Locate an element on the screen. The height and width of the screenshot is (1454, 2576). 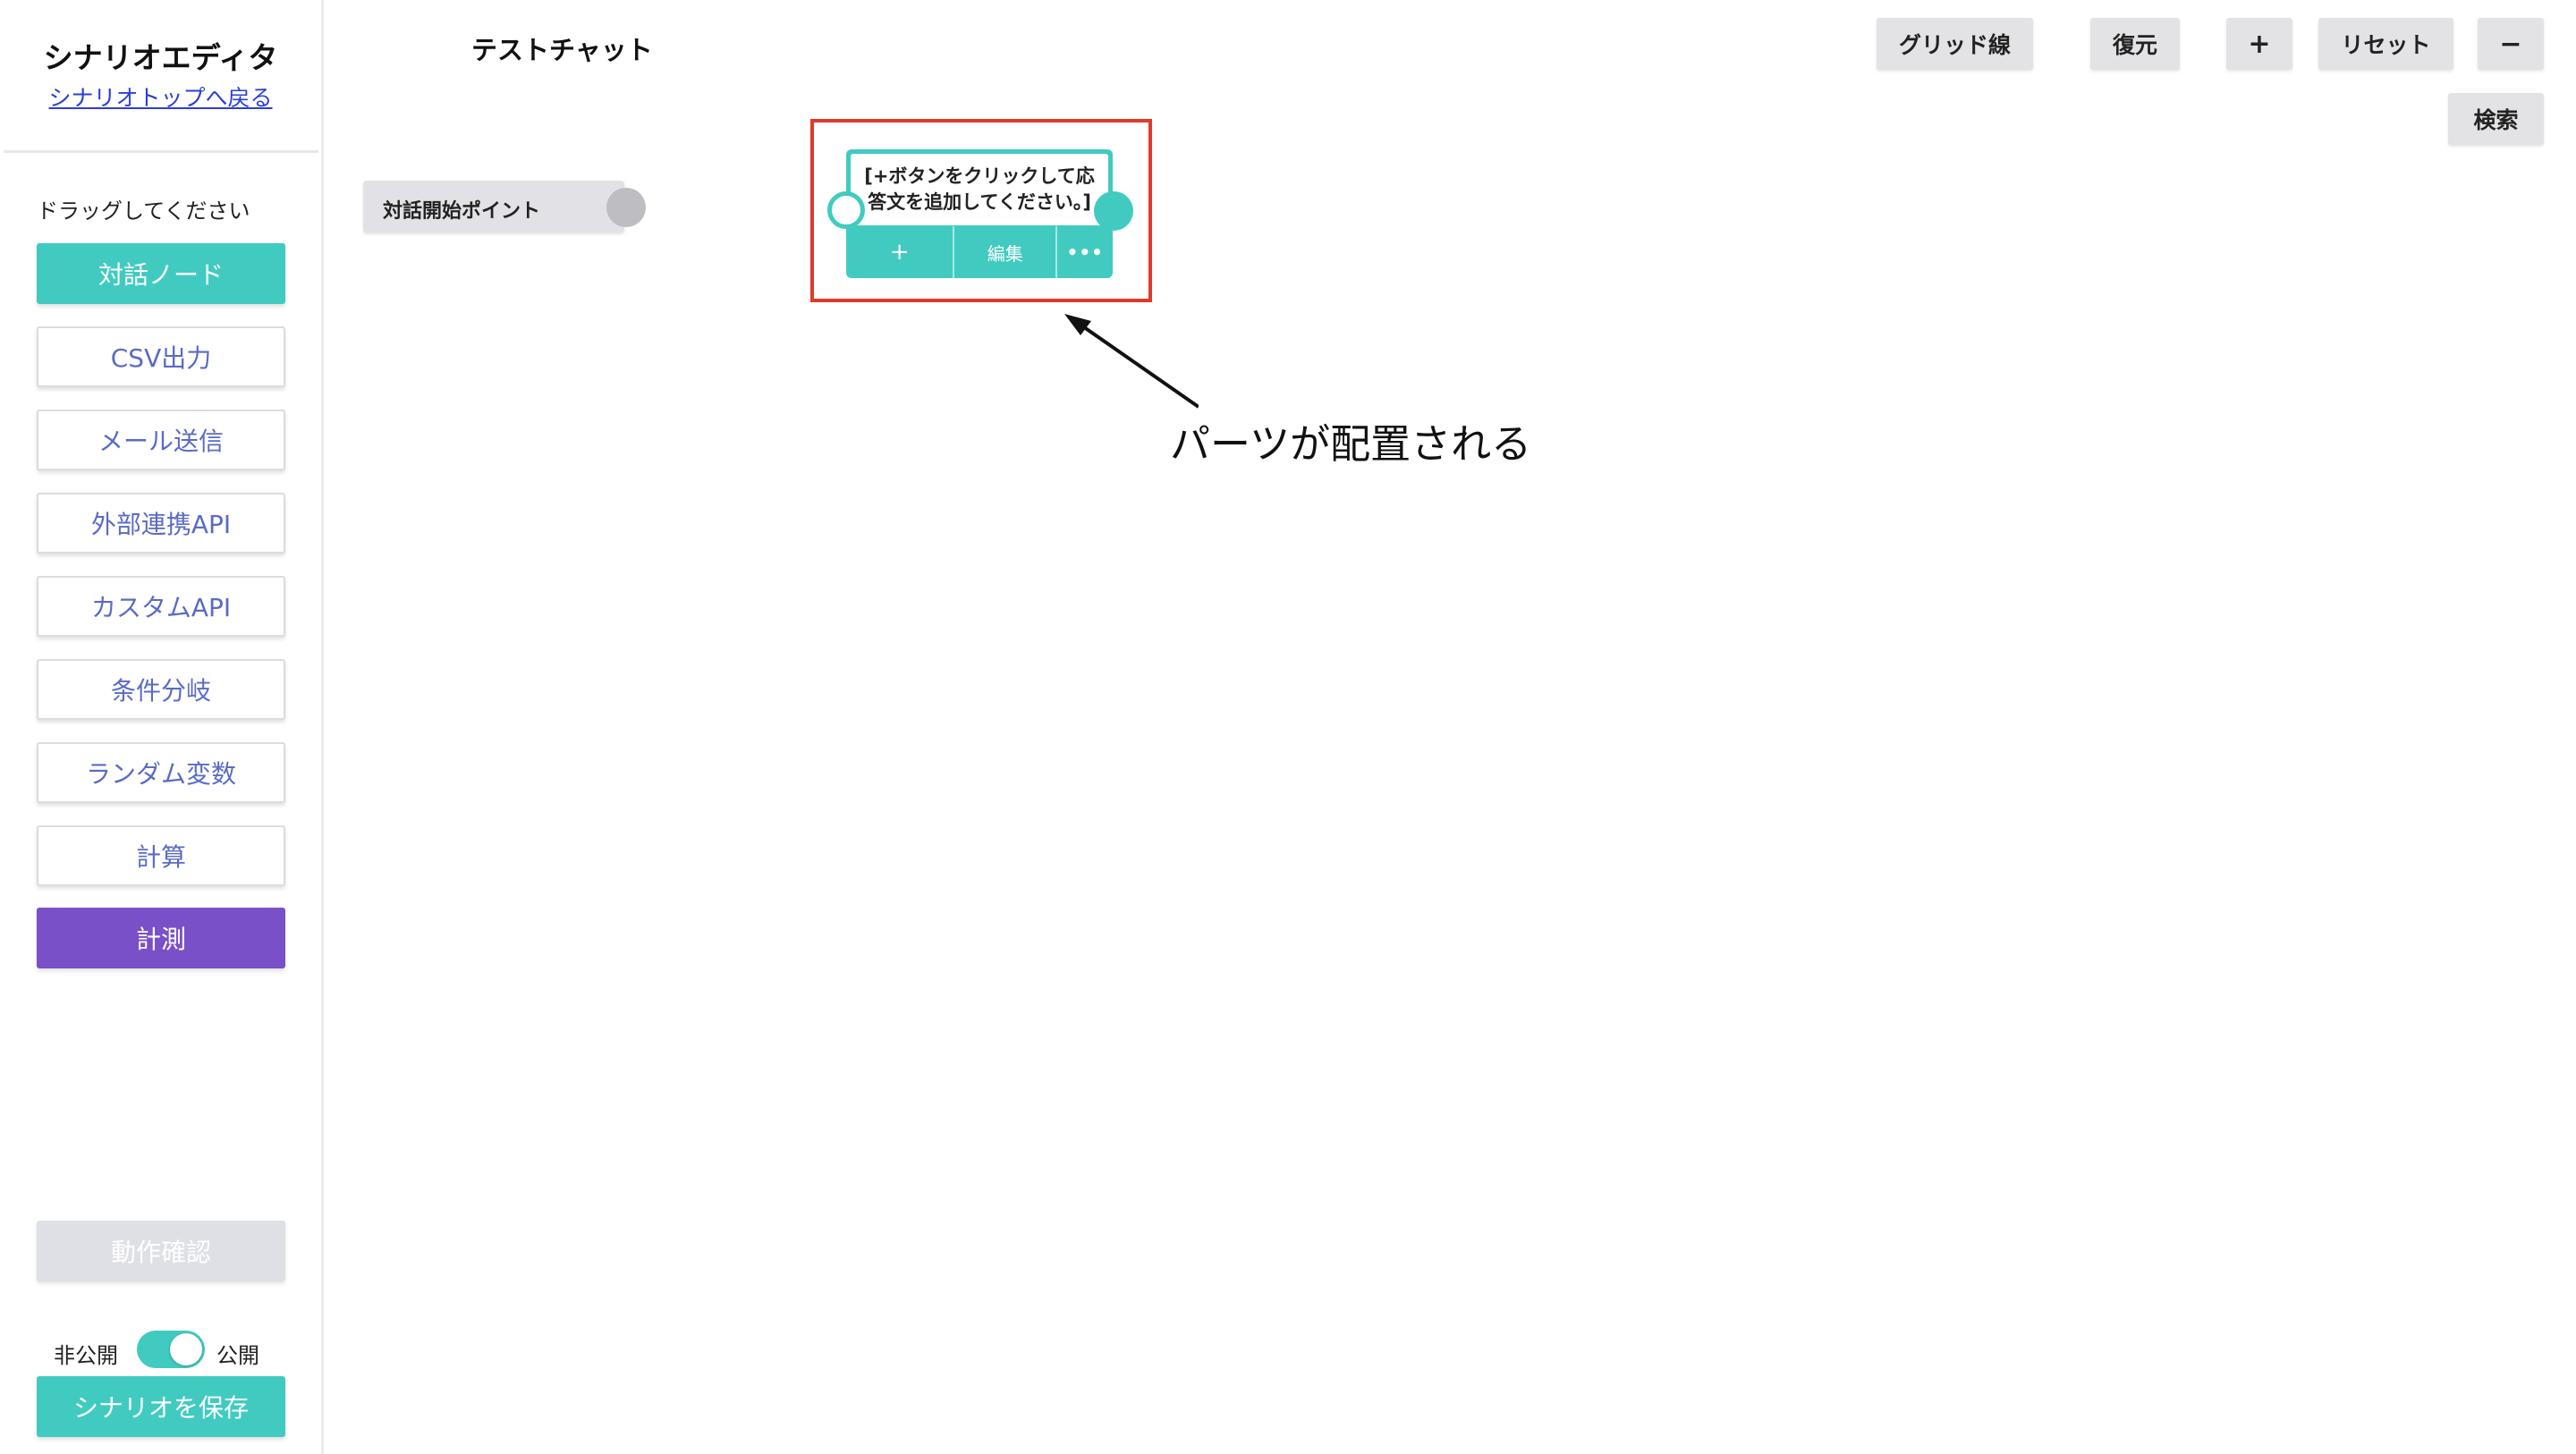
dialog-node-output-port is located at coordinates (1113, 211).